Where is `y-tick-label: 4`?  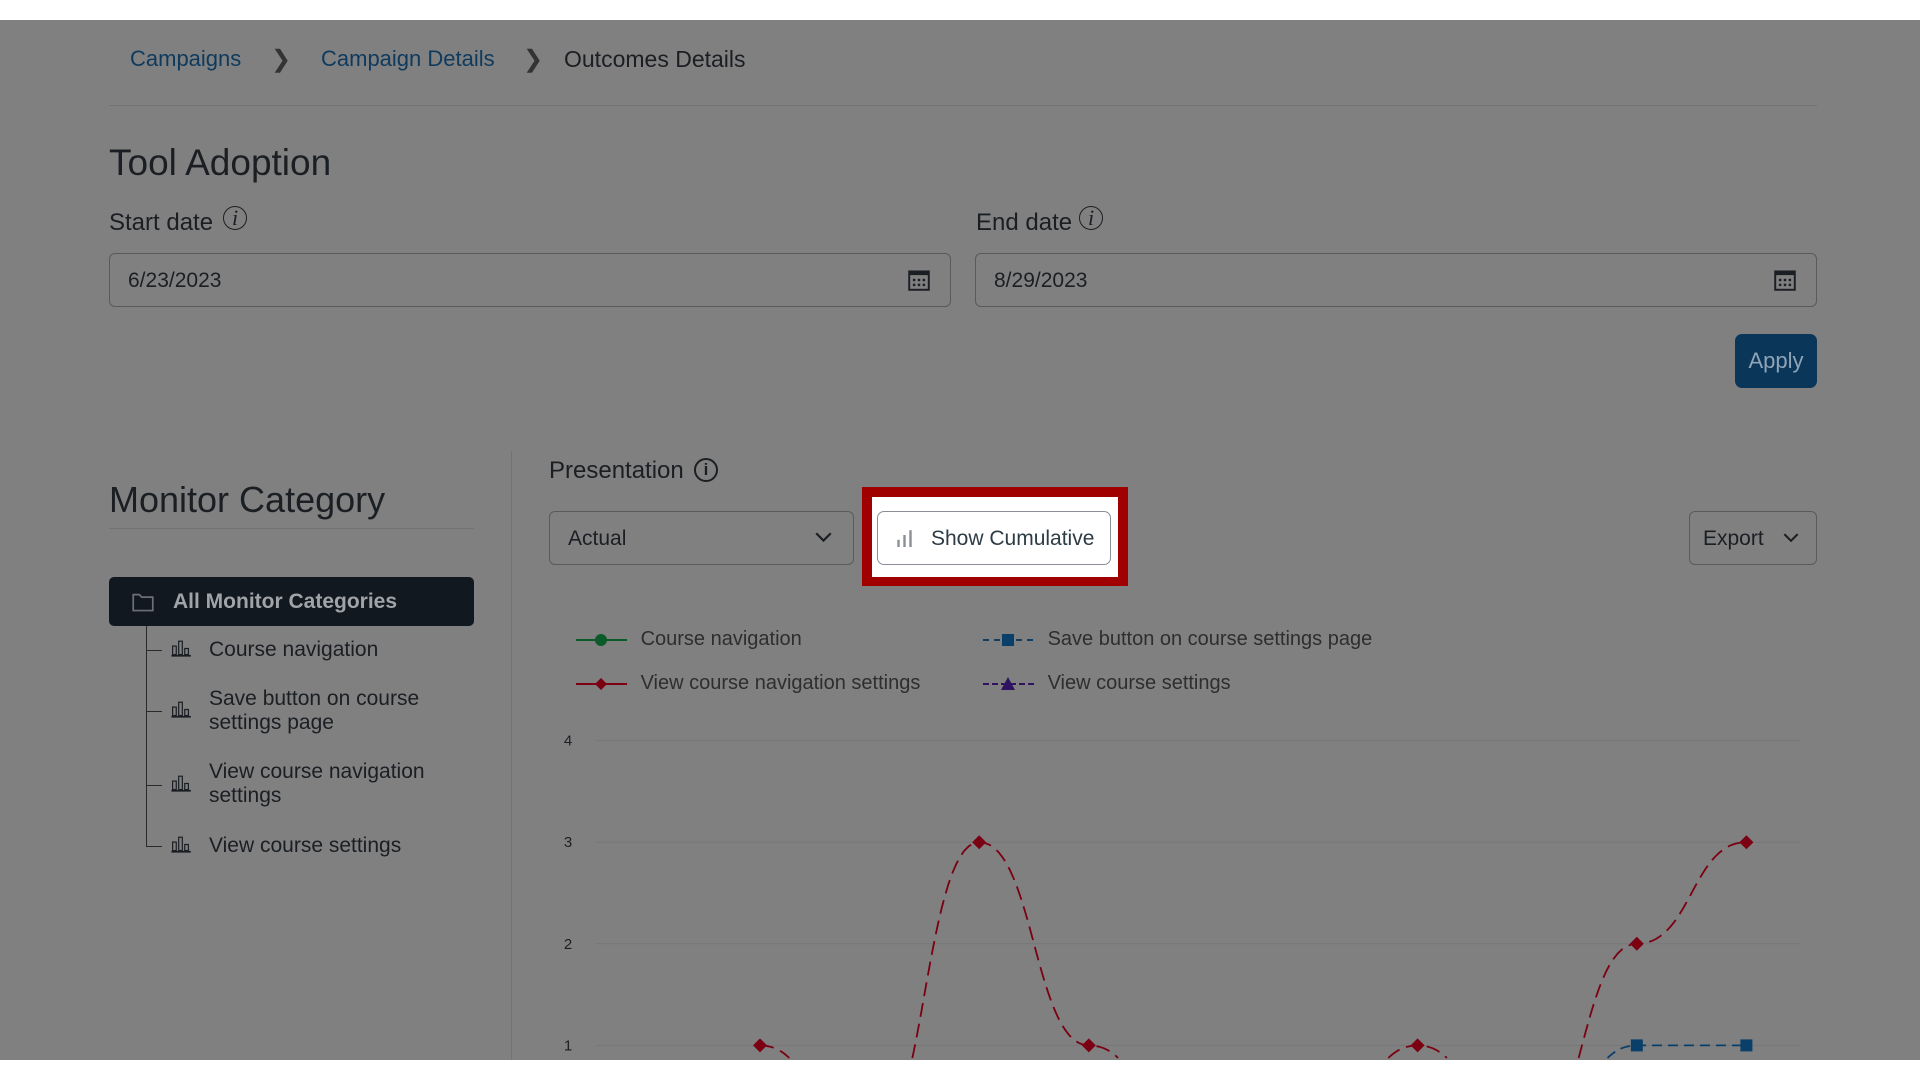
y-tick-label: 4 is located at coordinates (568, 741).